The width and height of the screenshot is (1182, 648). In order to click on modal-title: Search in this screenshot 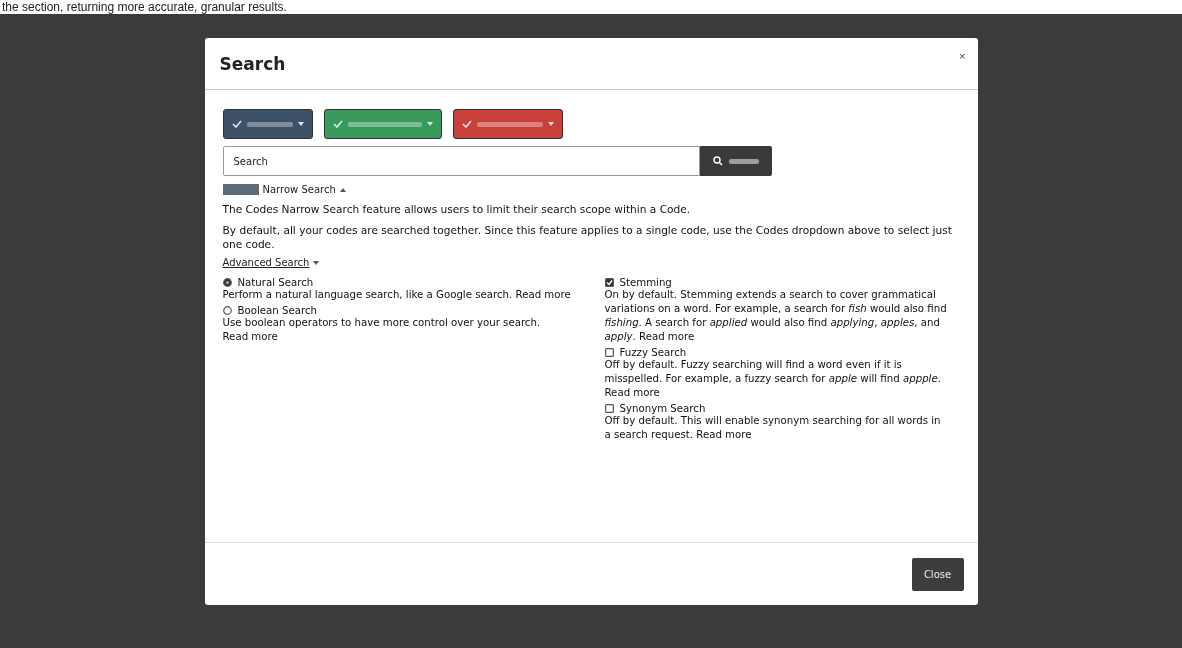, I will do `click(252, 64)`.